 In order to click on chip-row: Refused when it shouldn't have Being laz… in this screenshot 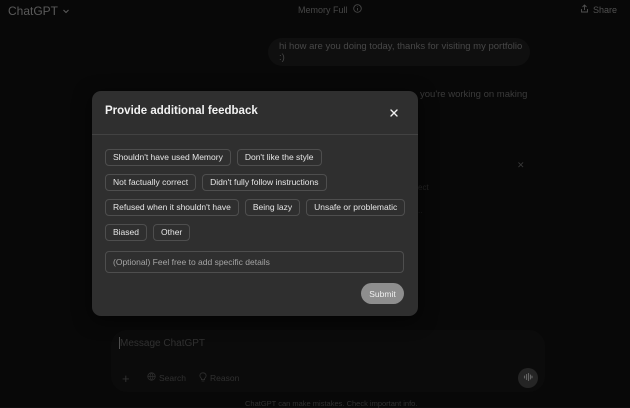, I will do `click(255, 207)`.